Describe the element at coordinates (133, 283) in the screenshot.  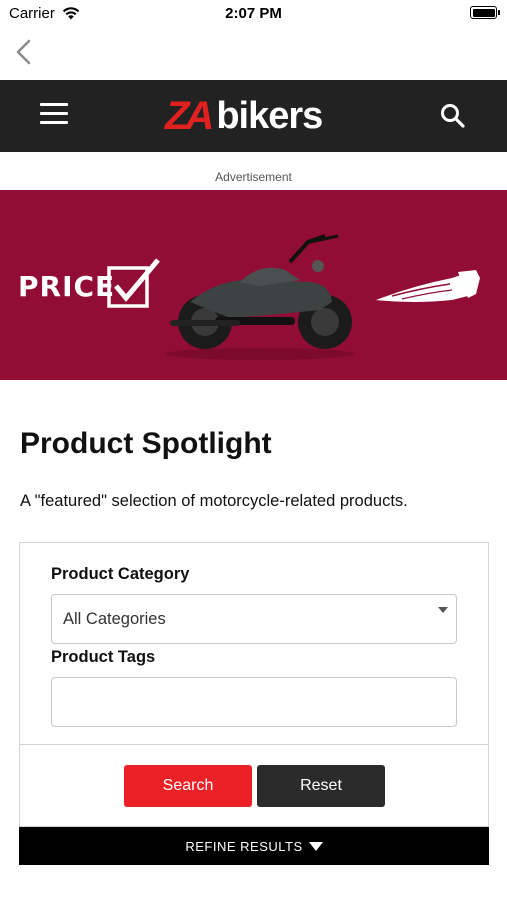
I see `checkbox-check-icon` at that location.